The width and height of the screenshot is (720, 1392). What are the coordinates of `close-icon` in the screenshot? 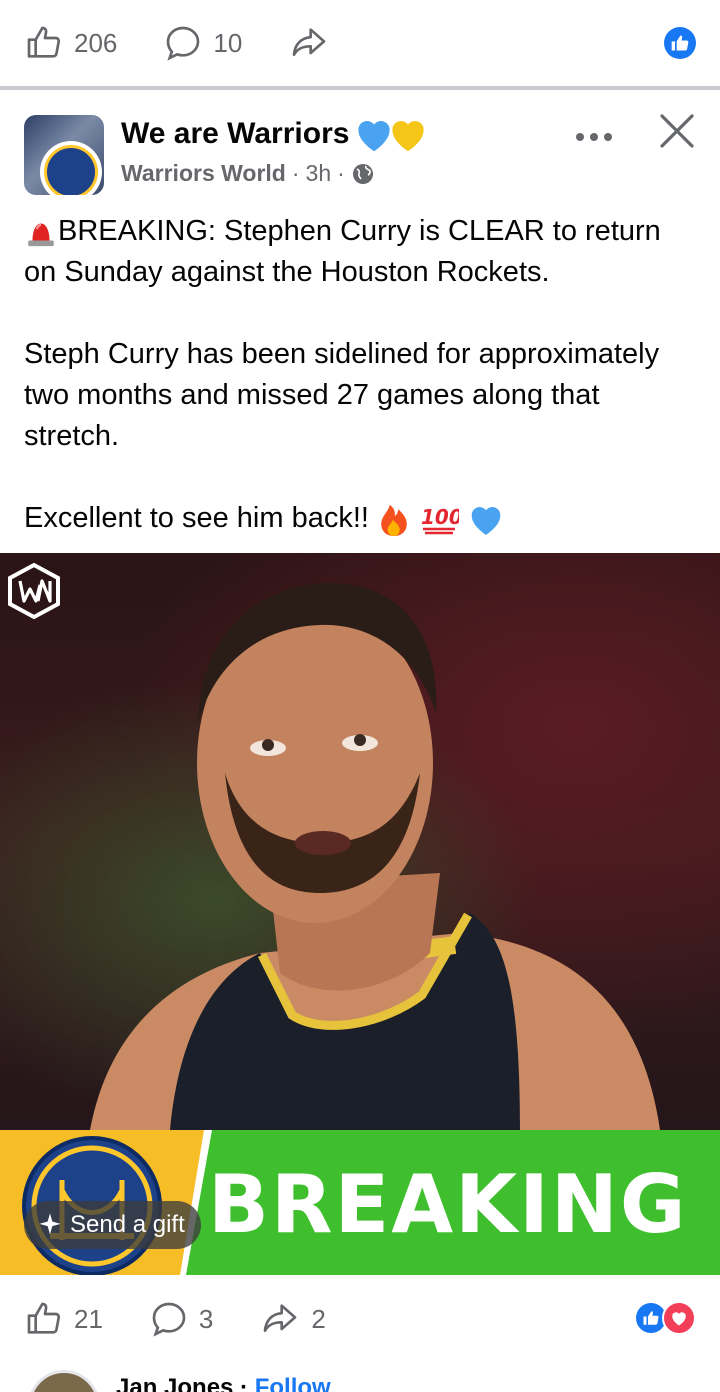 It's located at (677, 131).